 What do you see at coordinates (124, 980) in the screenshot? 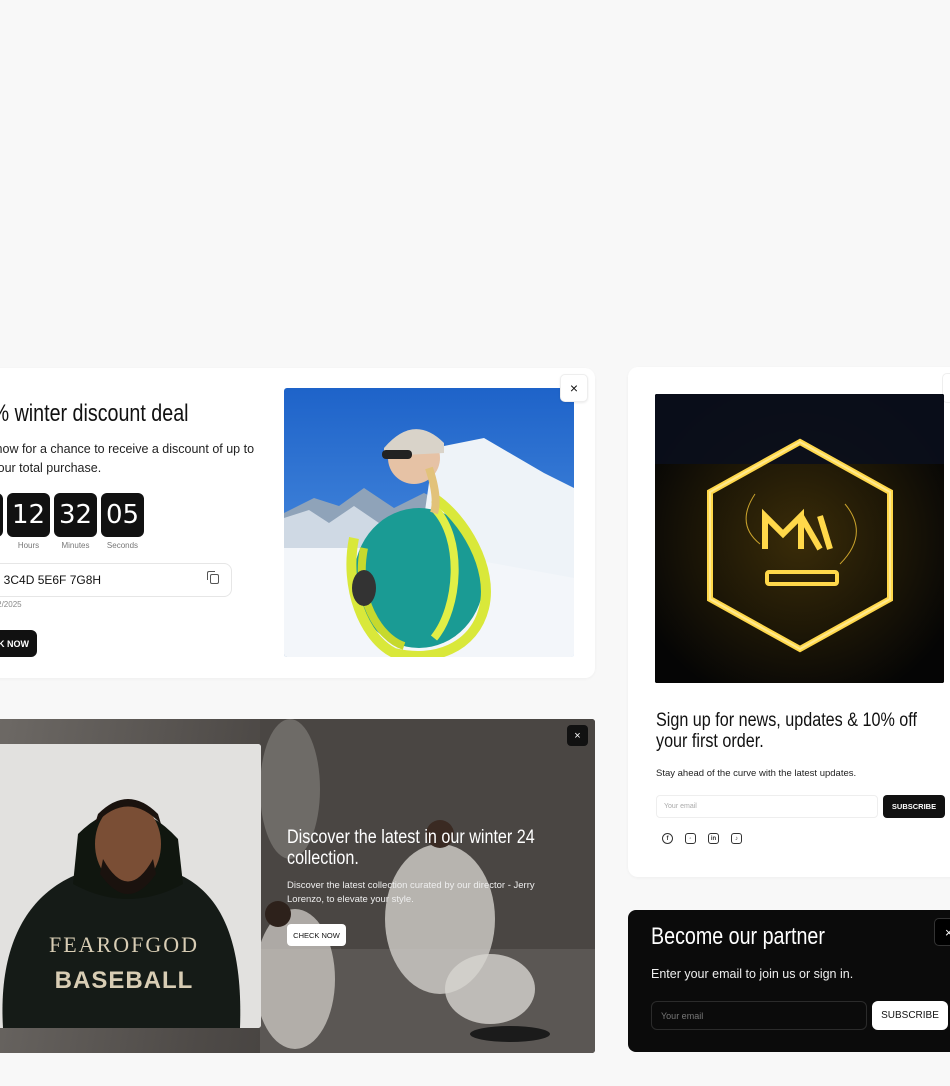
I see `svg-text: BASEBALL` at bounding box center [124, 980].